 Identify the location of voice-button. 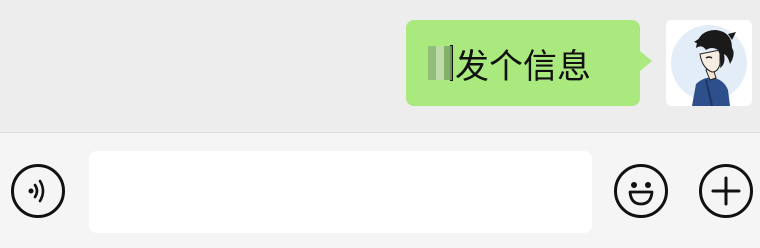
(38, 191).